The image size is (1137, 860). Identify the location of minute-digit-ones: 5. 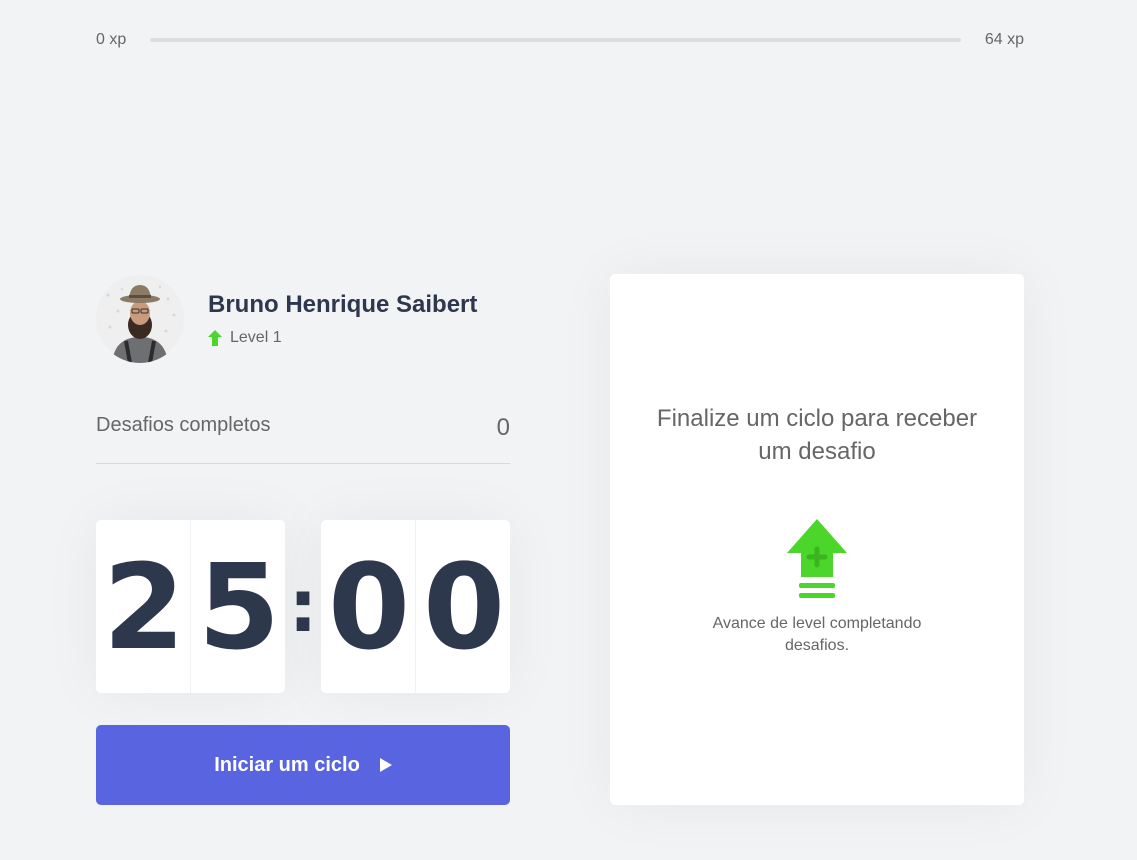
(237, 606).